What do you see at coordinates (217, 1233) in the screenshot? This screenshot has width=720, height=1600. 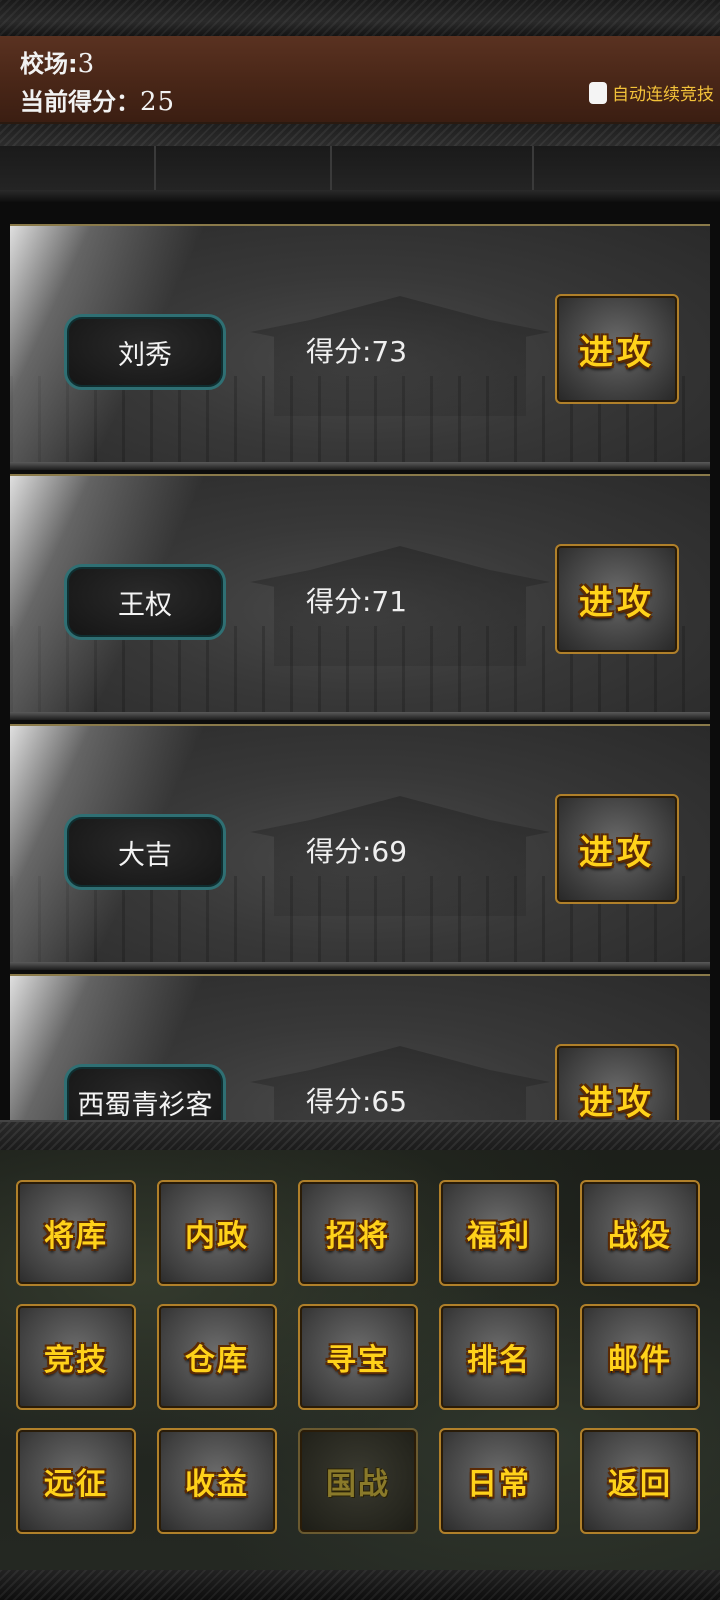 I see `menu-button-domestic-affairs: 内政` at bounding box center [217, 1233].